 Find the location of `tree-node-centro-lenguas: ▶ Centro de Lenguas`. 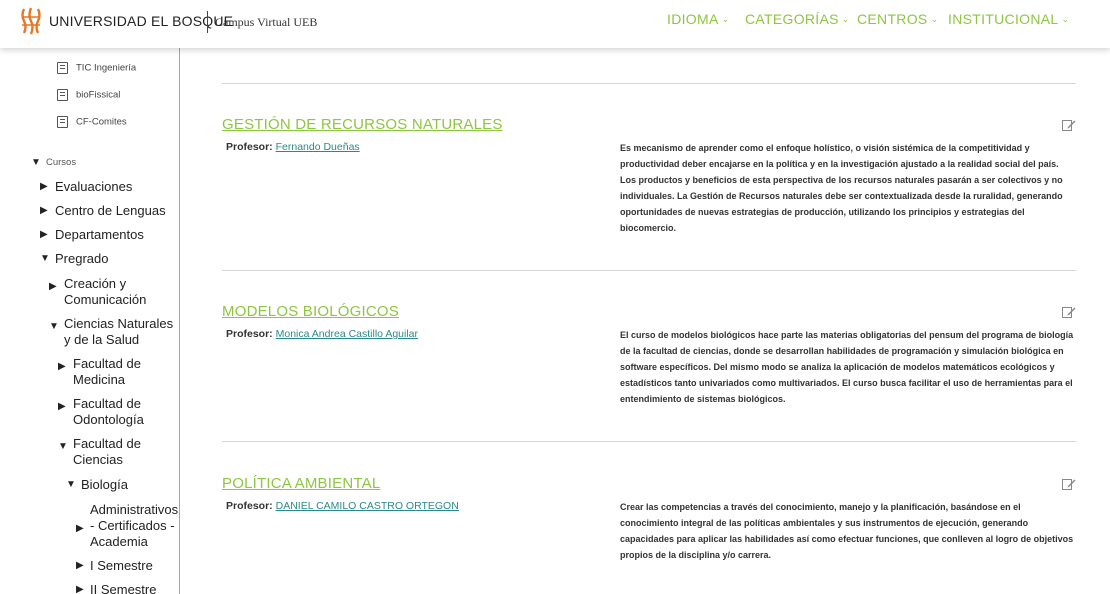

tree-node-centro-lenguas: ▶ Centro de Lenguas is located at coordinates (107, 211).